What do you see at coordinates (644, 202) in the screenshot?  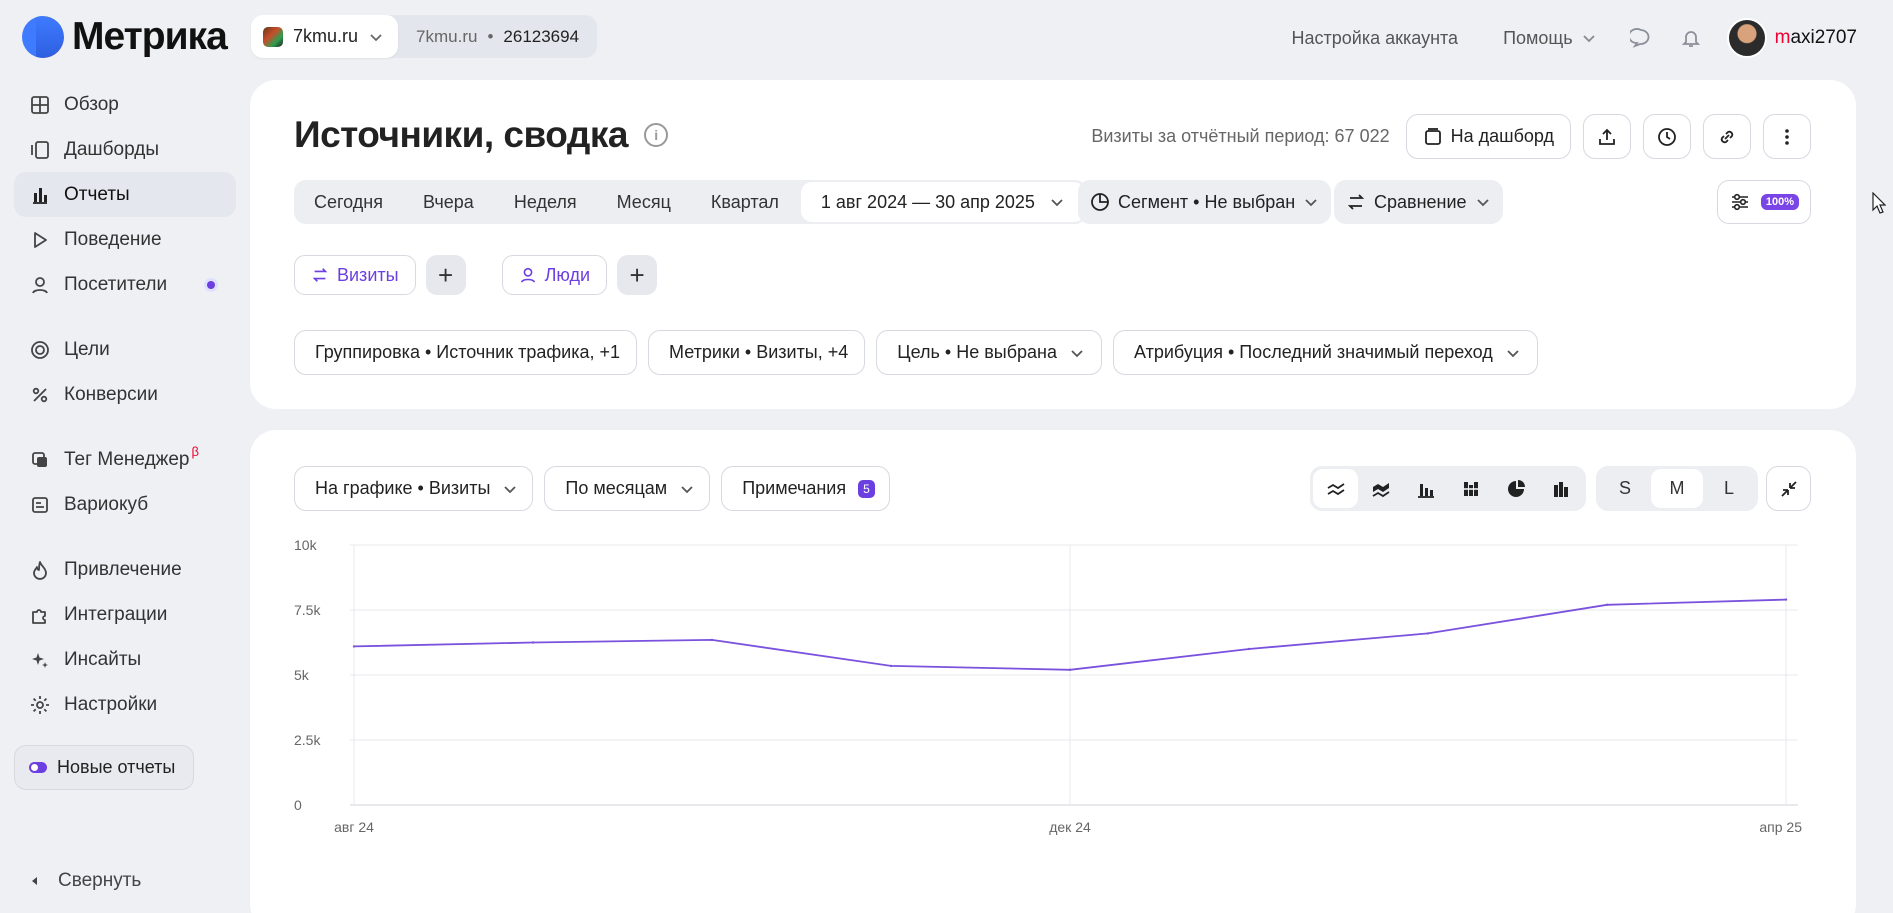 I see `period-month: Месяц` at bounding box center [644, 202].